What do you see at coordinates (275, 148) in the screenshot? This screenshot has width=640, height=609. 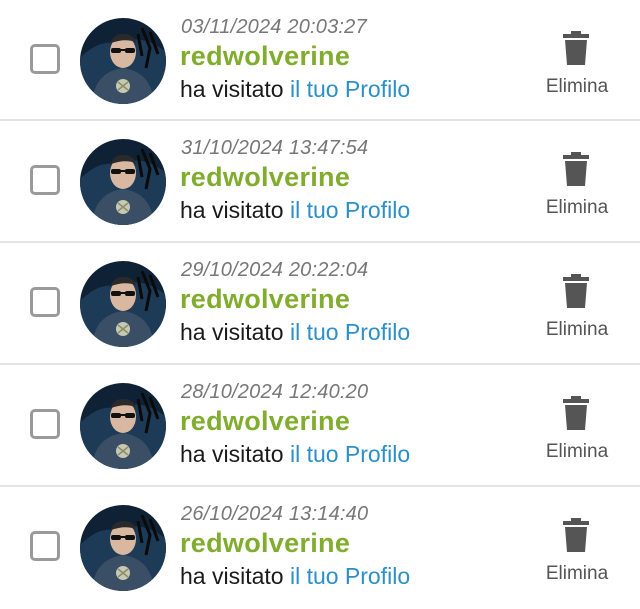 I see `visit-timestamp: 31/10/2024 13:47:54` at bounding box center [275, 148].